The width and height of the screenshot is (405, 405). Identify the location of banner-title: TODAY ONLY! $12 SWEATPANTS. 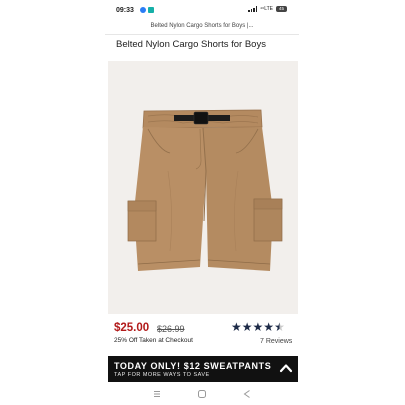
(193, 366).